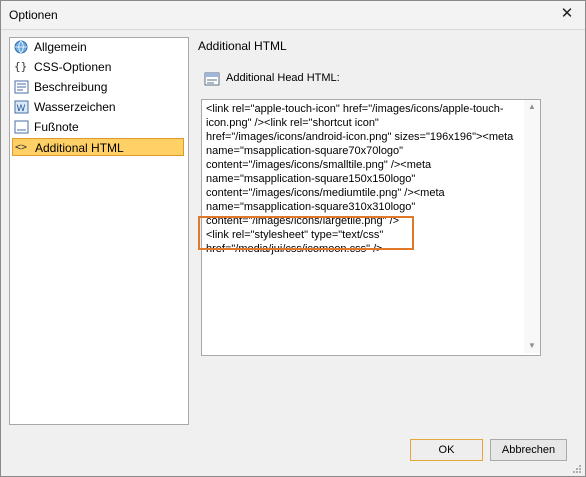  I want to click on description-icon, so click(21, 87).